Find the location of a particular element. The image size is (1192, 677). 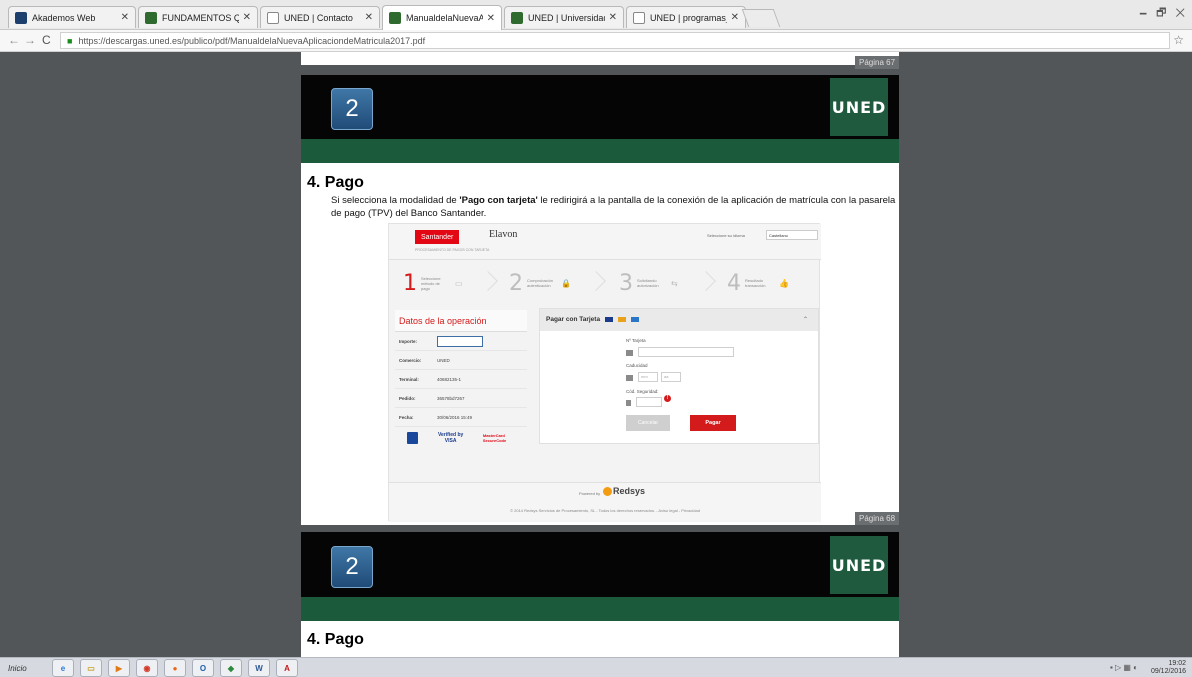

back-icon: ← is located at coordinates (14, 40).